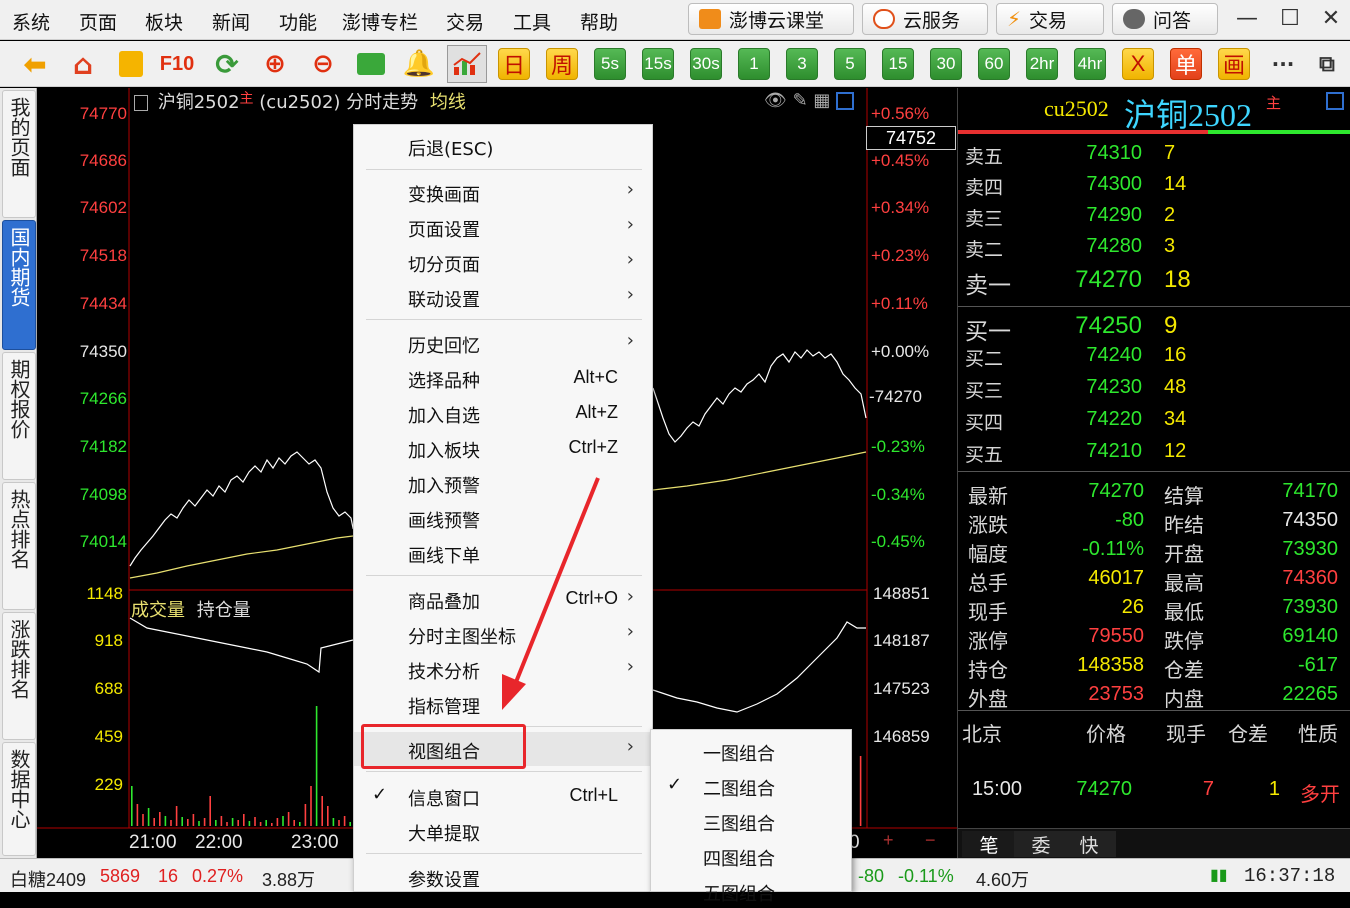 This screenshot has height=908, width=1350. Describe the element at coordinates (1331, 19) in the screenshot. I see `close-icon: ✕` at that location.